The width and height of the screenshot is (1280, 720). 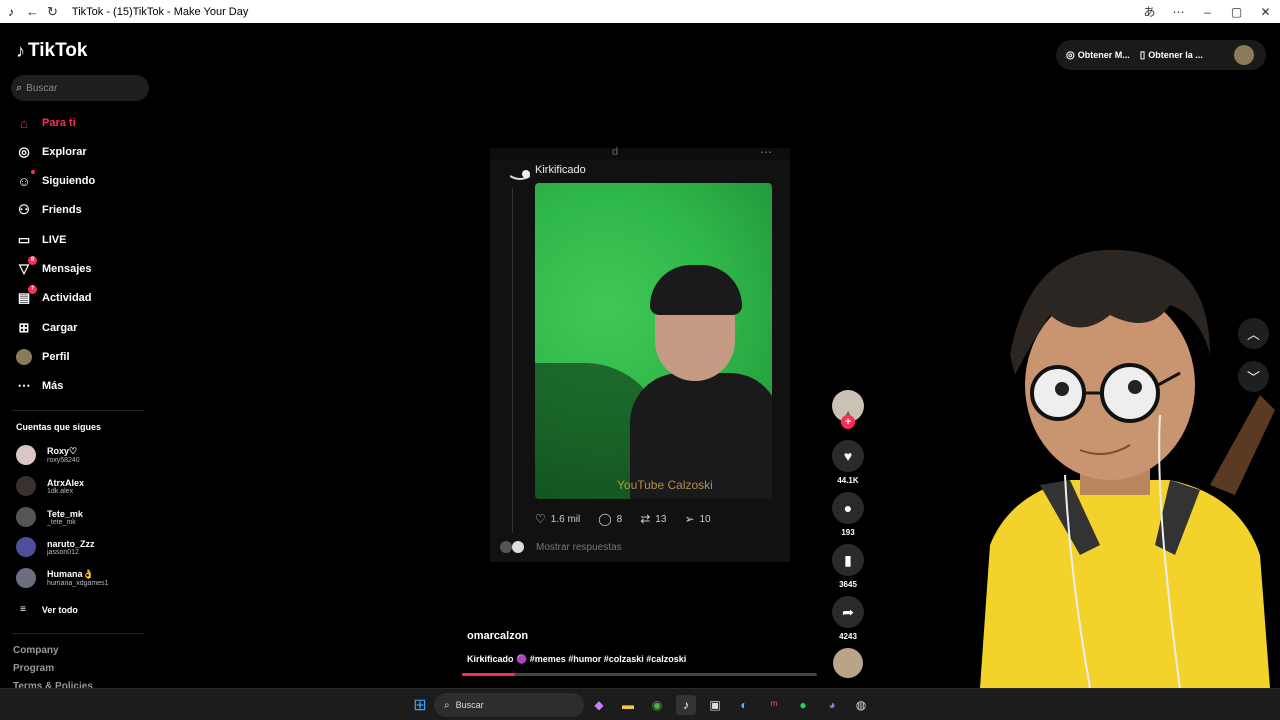 I want to click on account-item: Tete_mk _tete_mk, so click(x=49, y=517).